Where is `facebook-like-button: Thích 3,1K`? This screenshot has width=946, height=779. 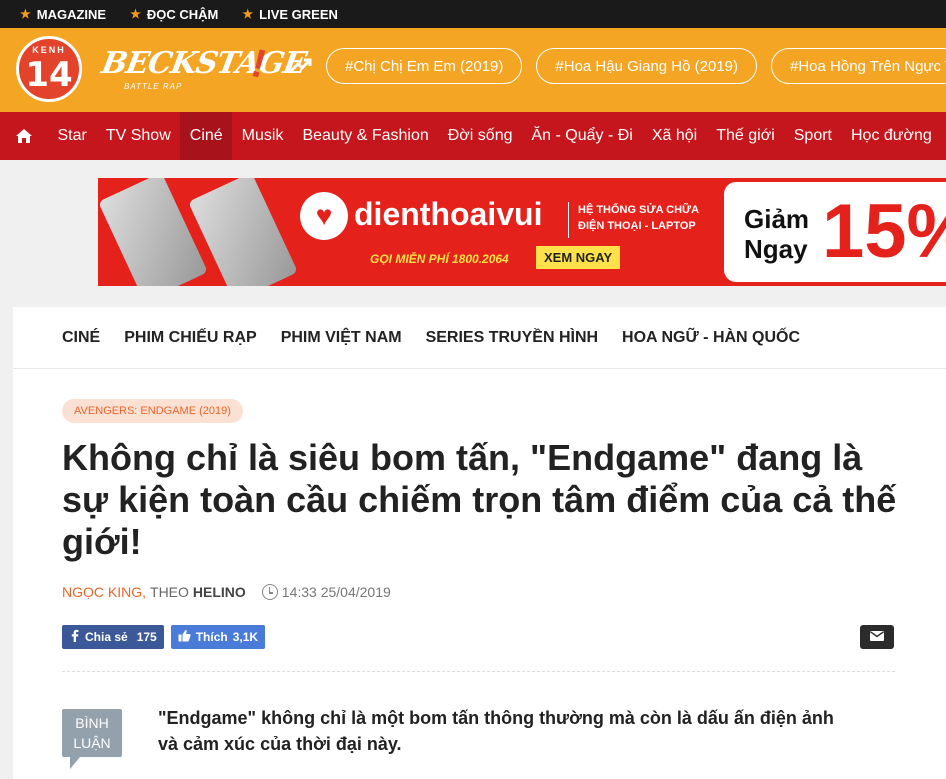
facebook-like-button: Thích 3,1K is located at coordinates (218, 637).